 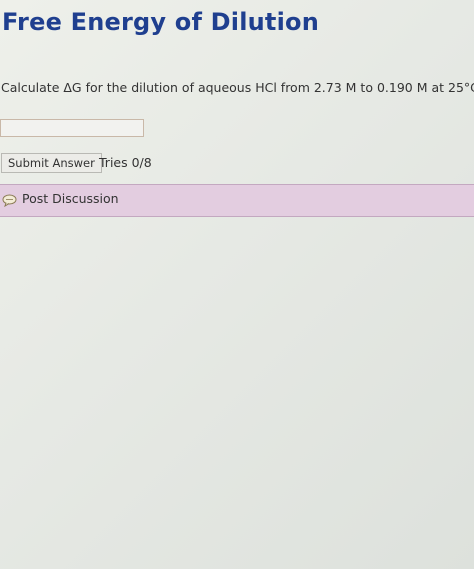 What do you see at coordinates (237, 200) in the screenshot?
I see `discussion-bar: Post Discussion` at bounding box center [237, 200].